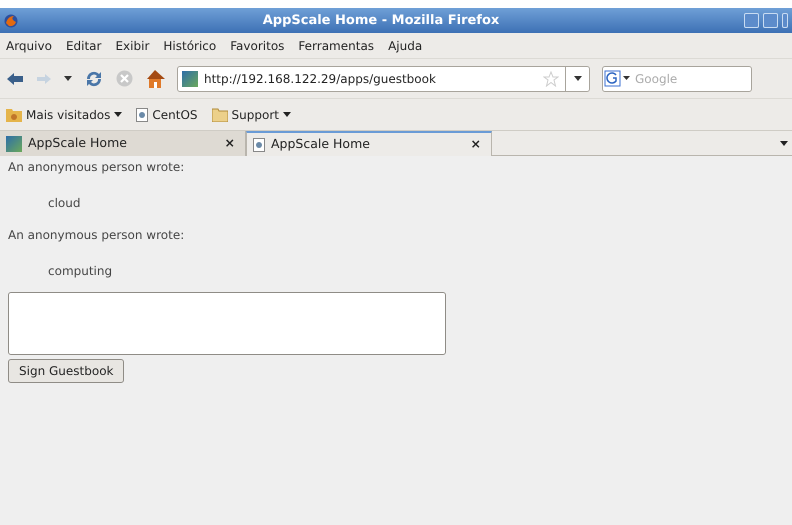 This screenshot has width=792, height=525. Describe the element at coordinates (251, 115) in the screenshot. I see `bookmark-item: Support` at that location.